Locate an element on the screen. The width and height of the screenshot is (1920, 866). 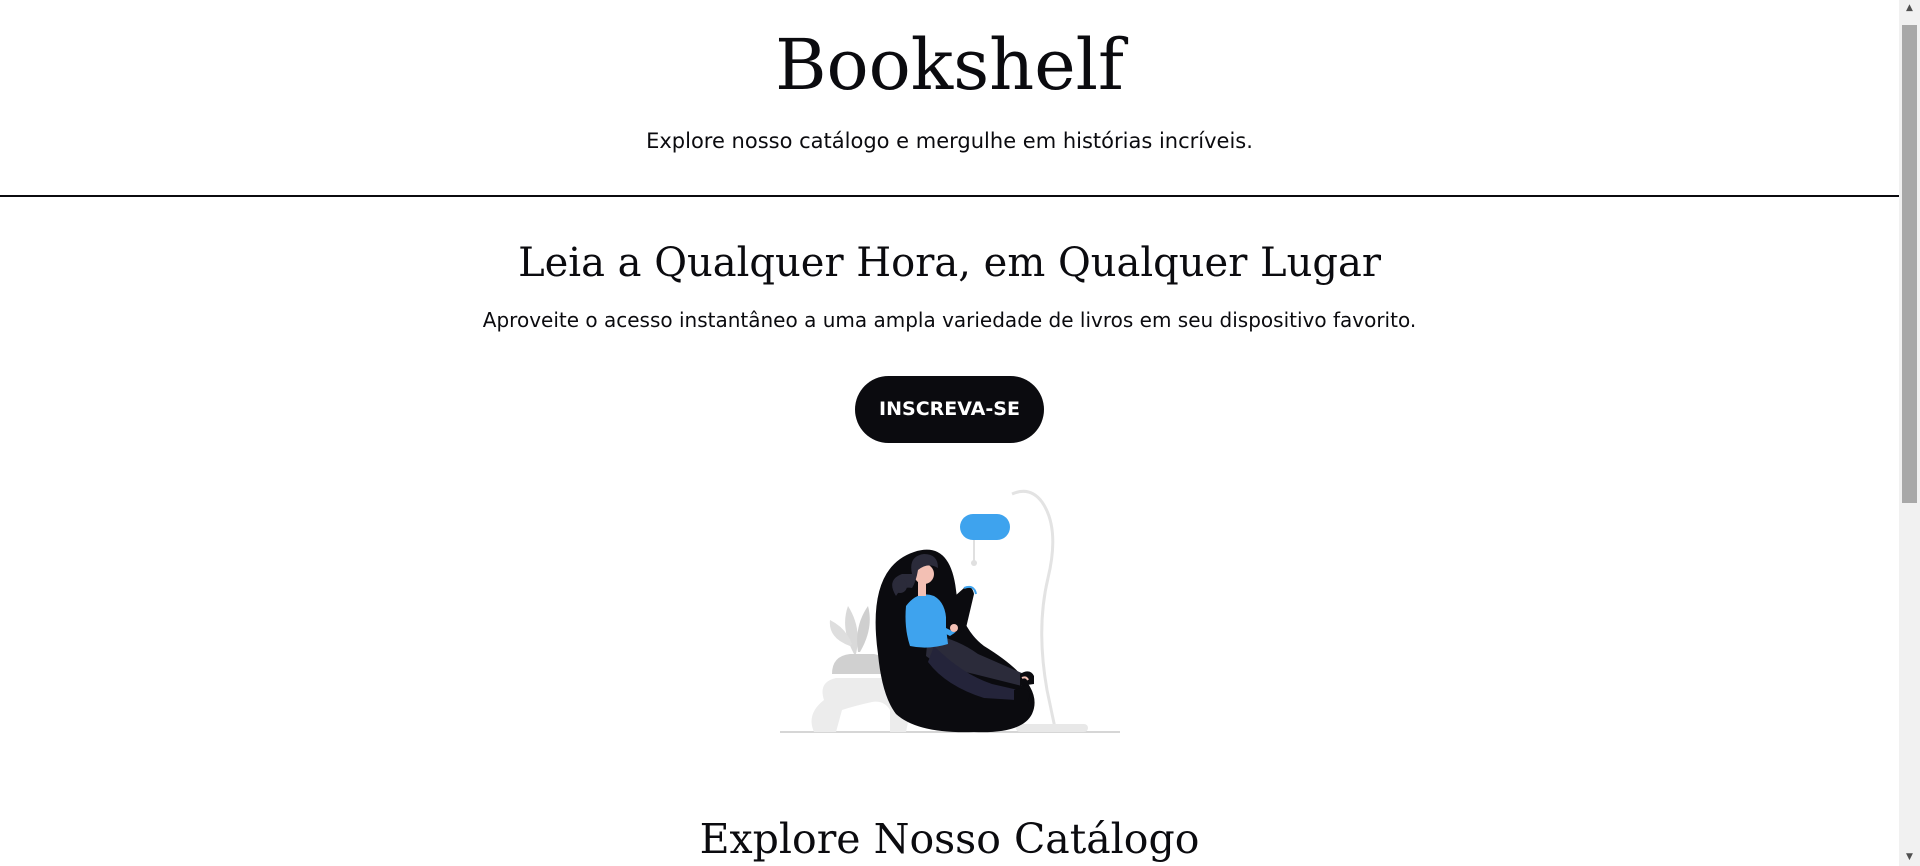
hero-title: Leia a Qualquer Hora, em Qualquer Lugar is located at coordinates (949, 263).